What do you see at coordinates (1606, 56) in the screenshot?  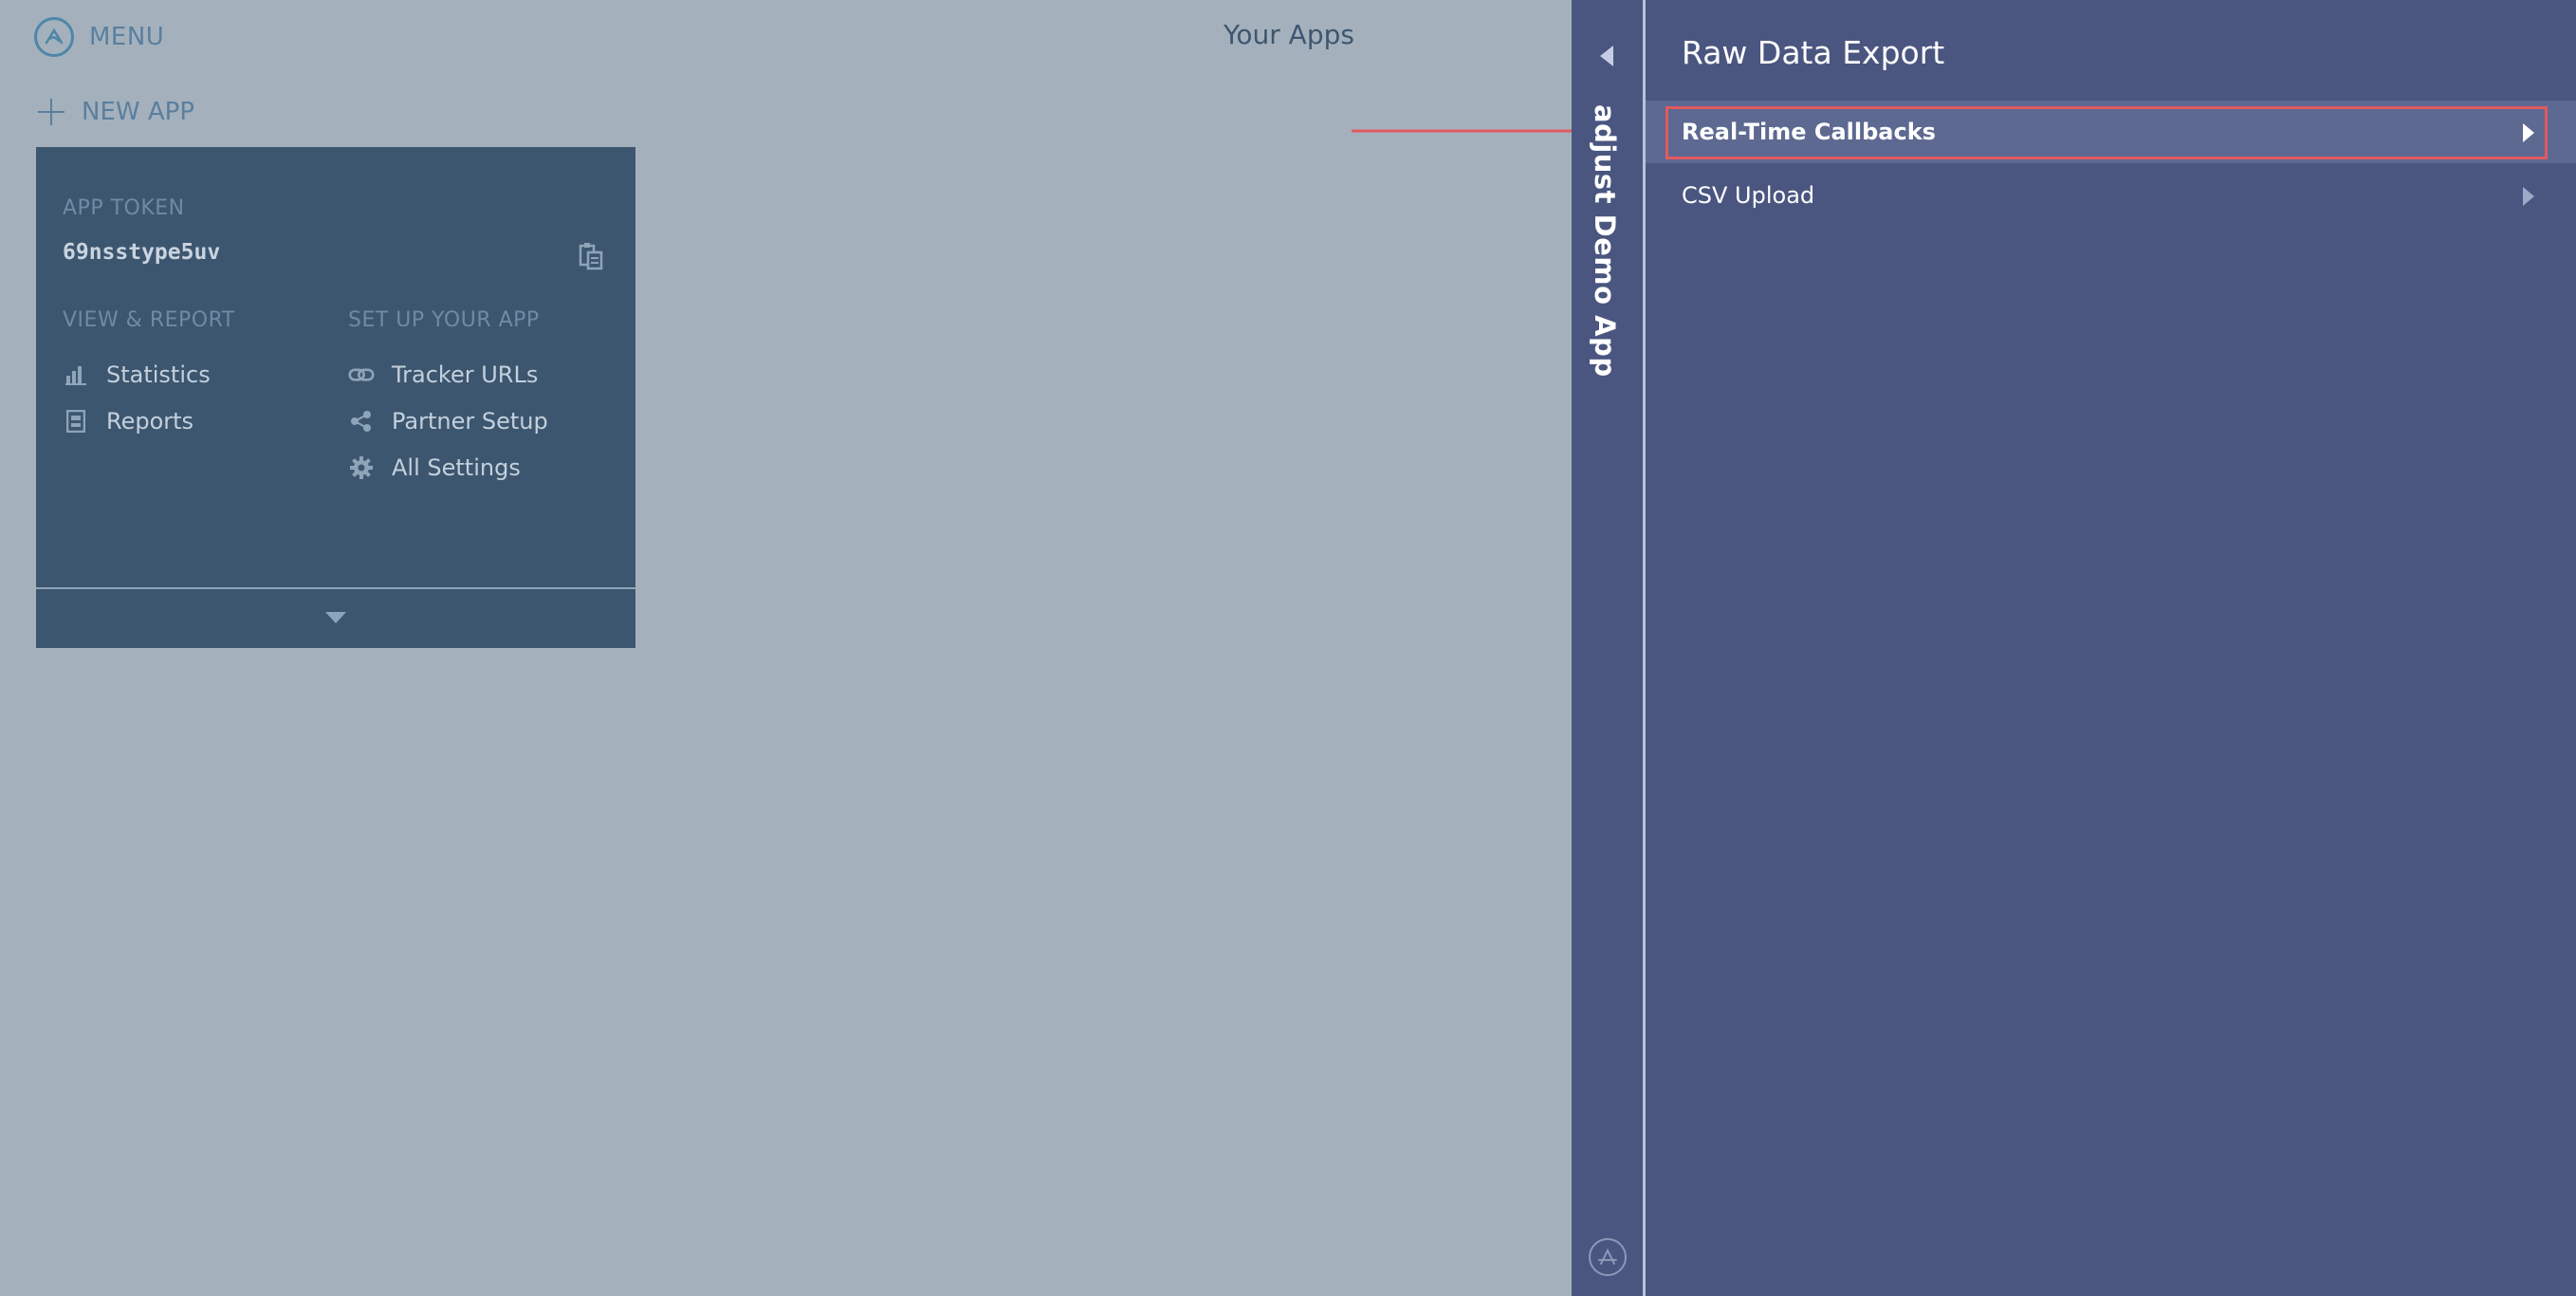 I see `collapse-panel-icon` at bounding box center [1606, 56].